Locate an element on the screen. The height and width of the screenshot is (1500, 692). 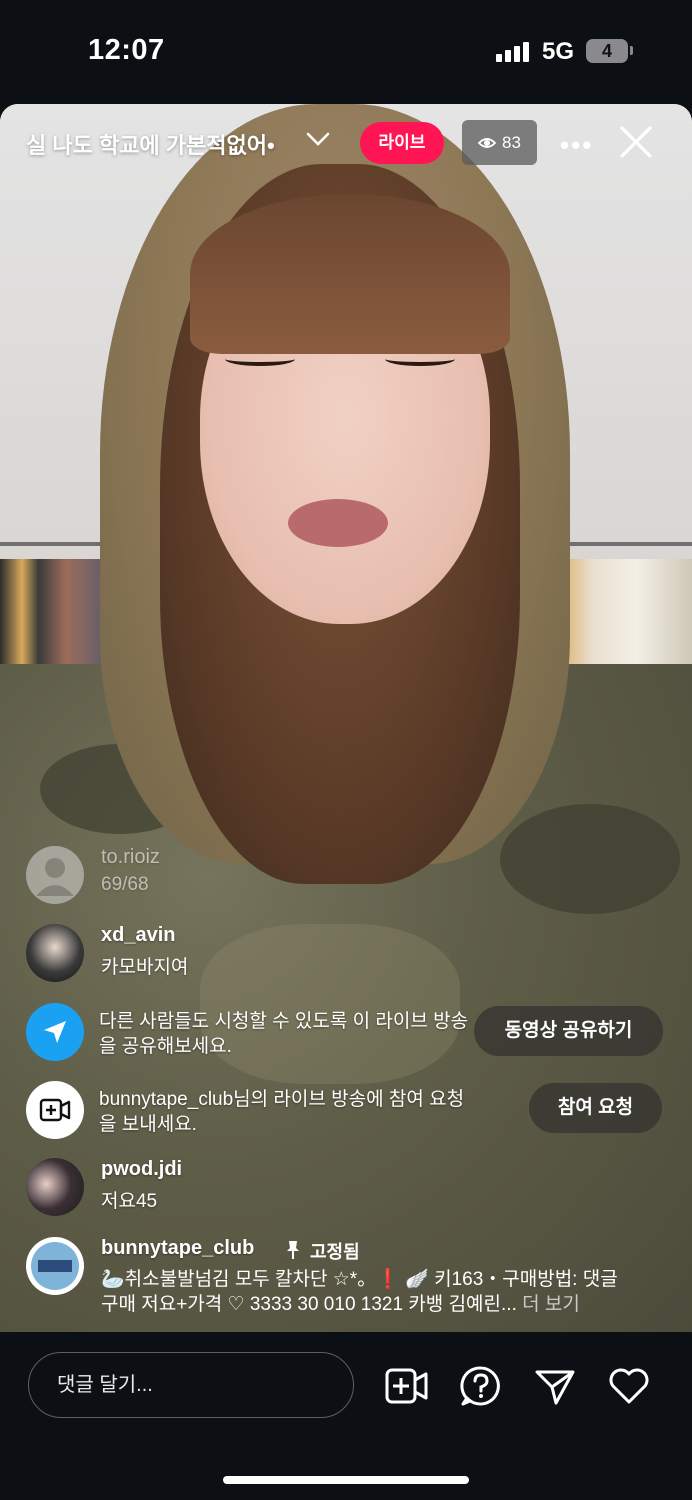
home-indicator is located at coordinates (346, 1480).